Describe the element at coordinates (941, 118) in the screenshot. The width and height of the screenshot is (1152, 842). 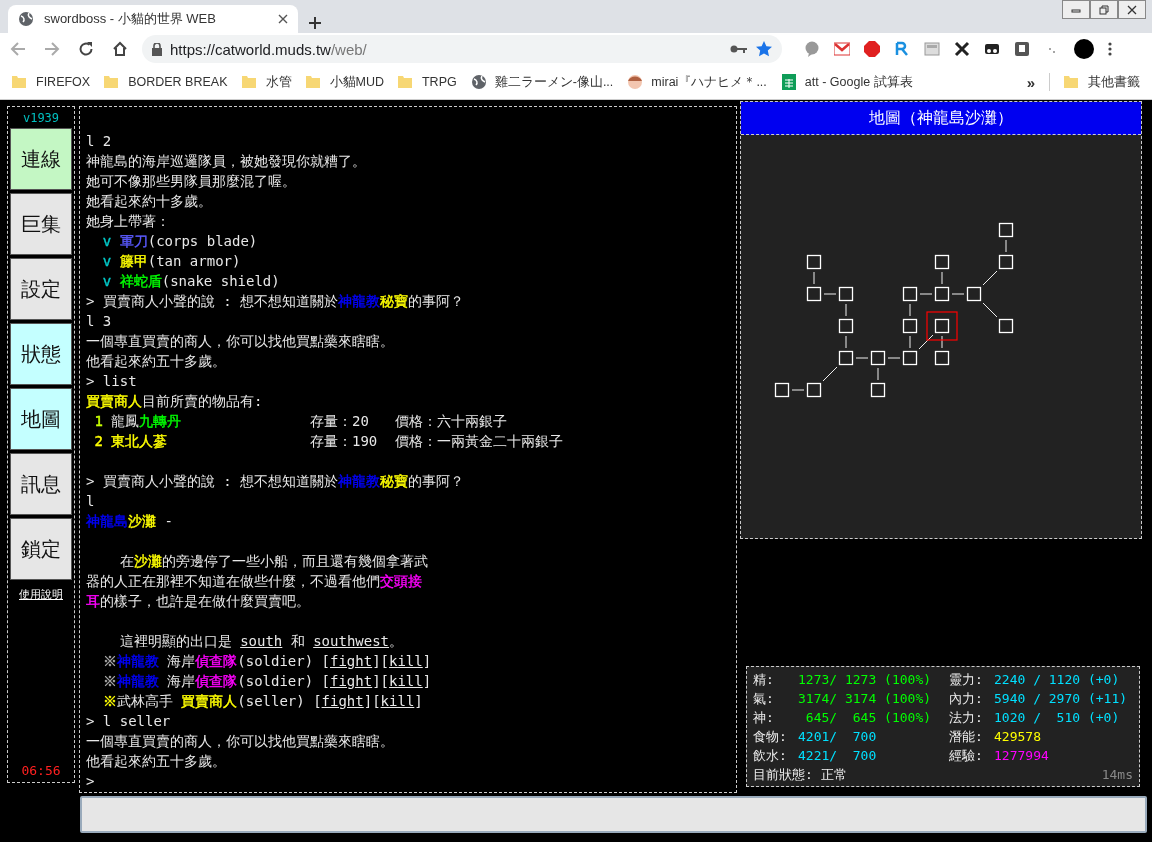
I see `map-title: 地圖（神龍島沙灘）` at that location.